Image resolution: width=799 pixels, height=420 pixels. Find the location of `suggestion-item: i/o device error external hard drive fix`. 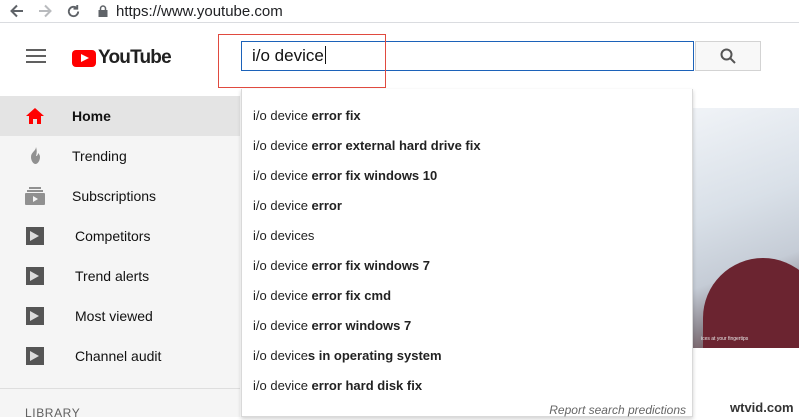

suggestion-item: i/o device error external hard drive fix is located at coordinates (367, 145).